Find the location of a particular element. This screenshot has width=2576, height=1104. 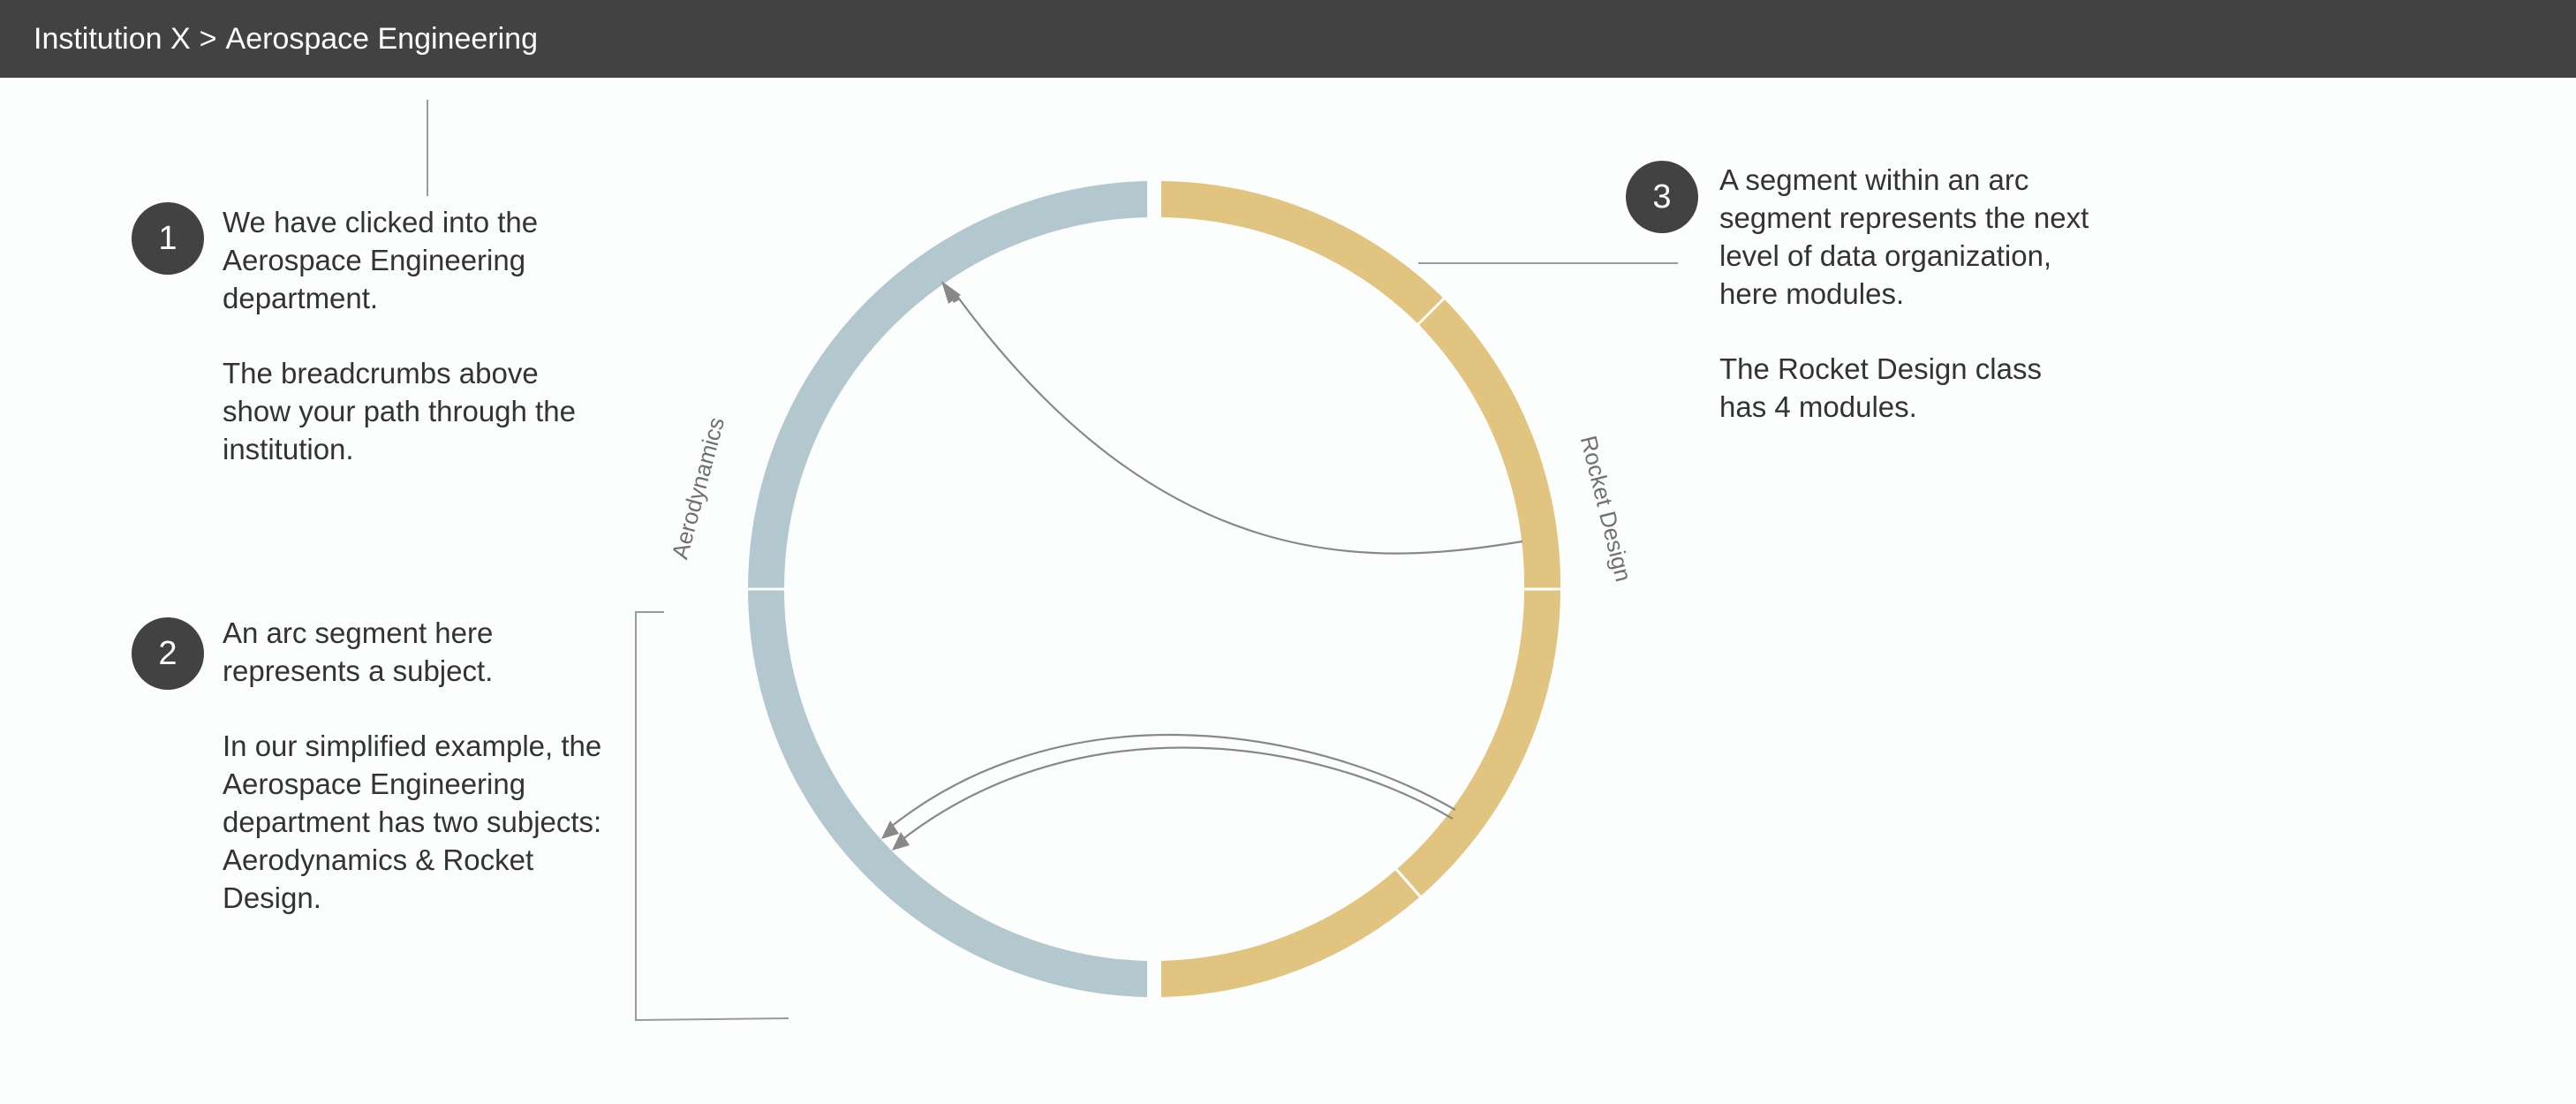

step-badge-1: 1 is located at coordinates (168, 239).